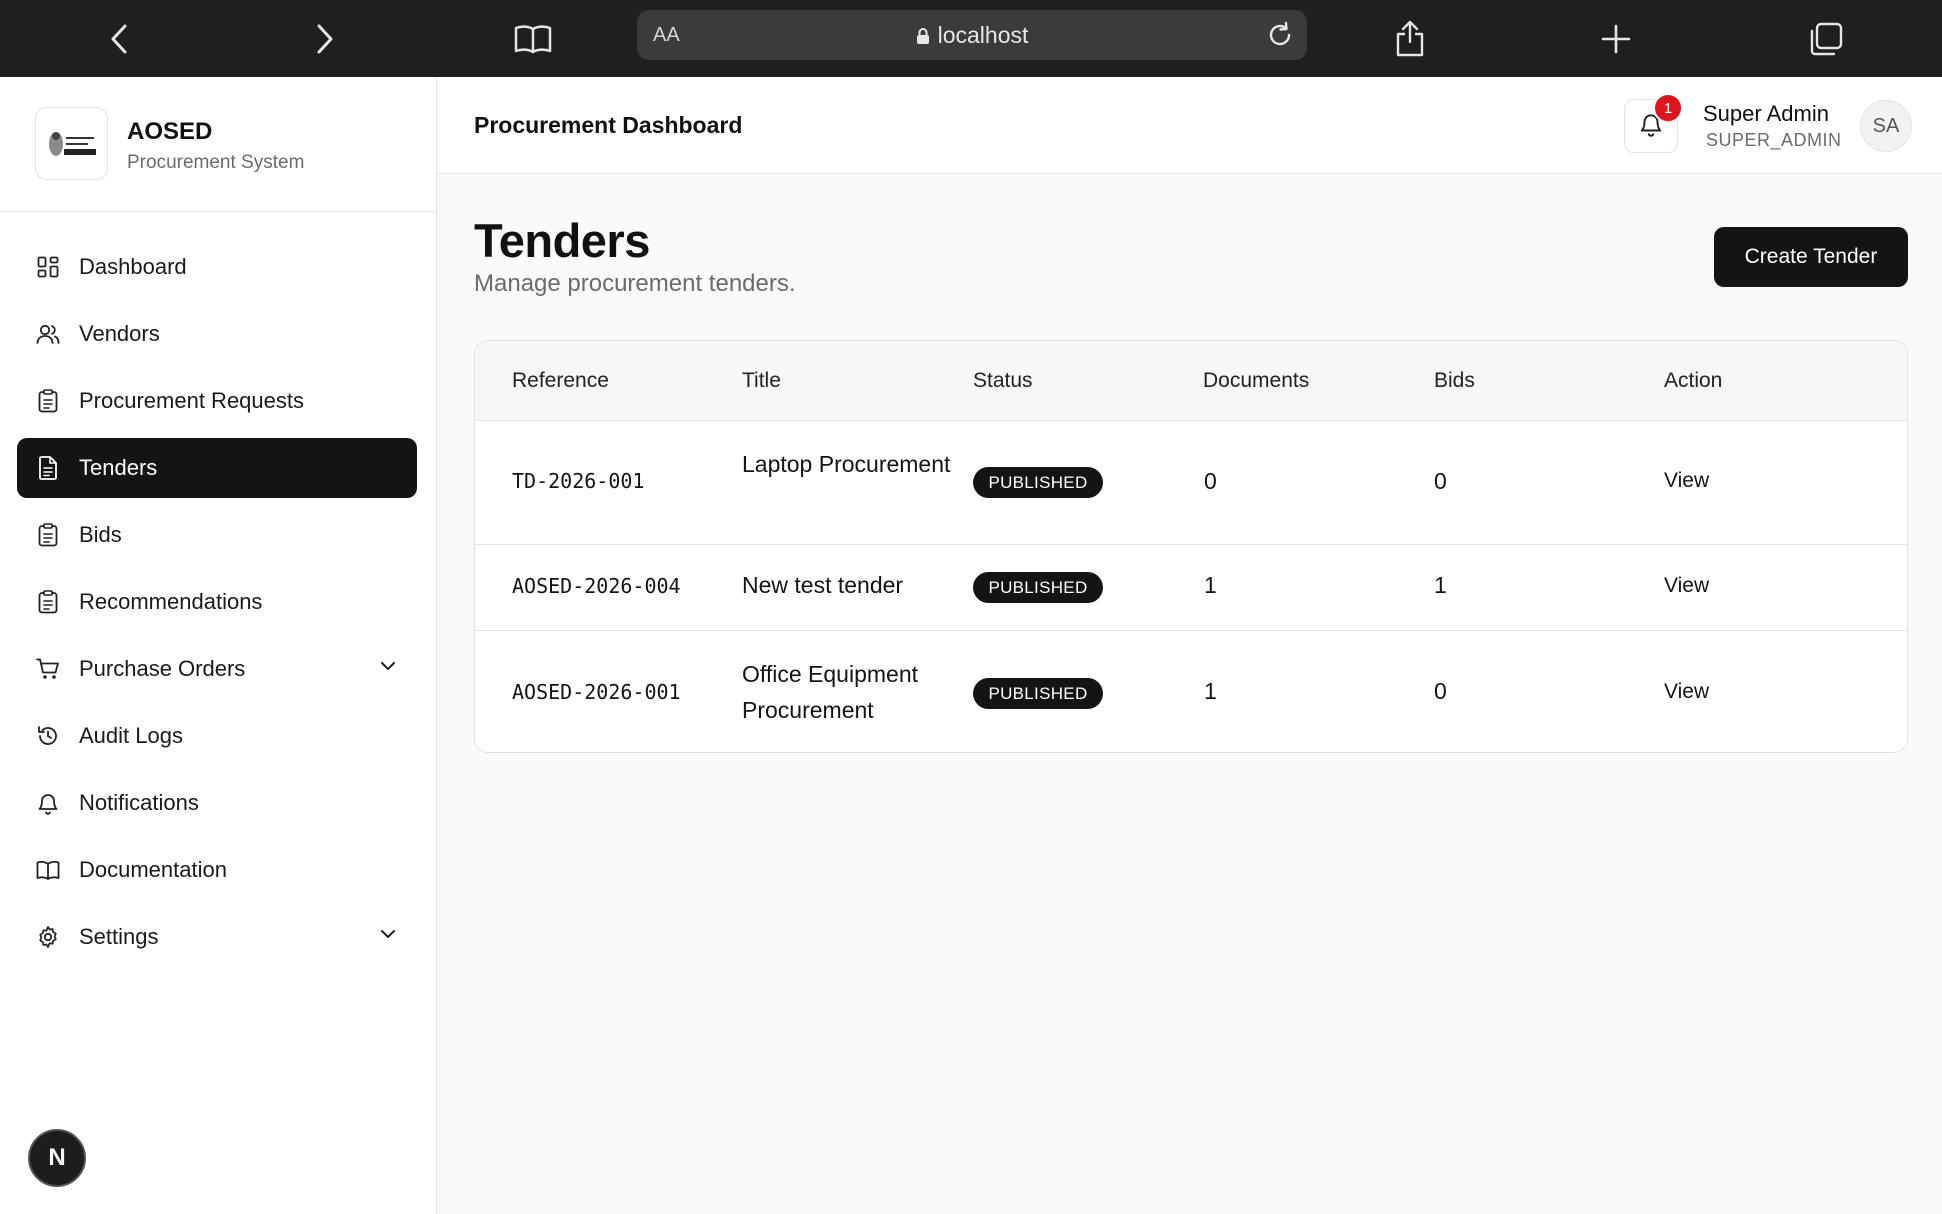 The image size is (1942, 1214). I want to click on share-icon, so click(1410, 39).